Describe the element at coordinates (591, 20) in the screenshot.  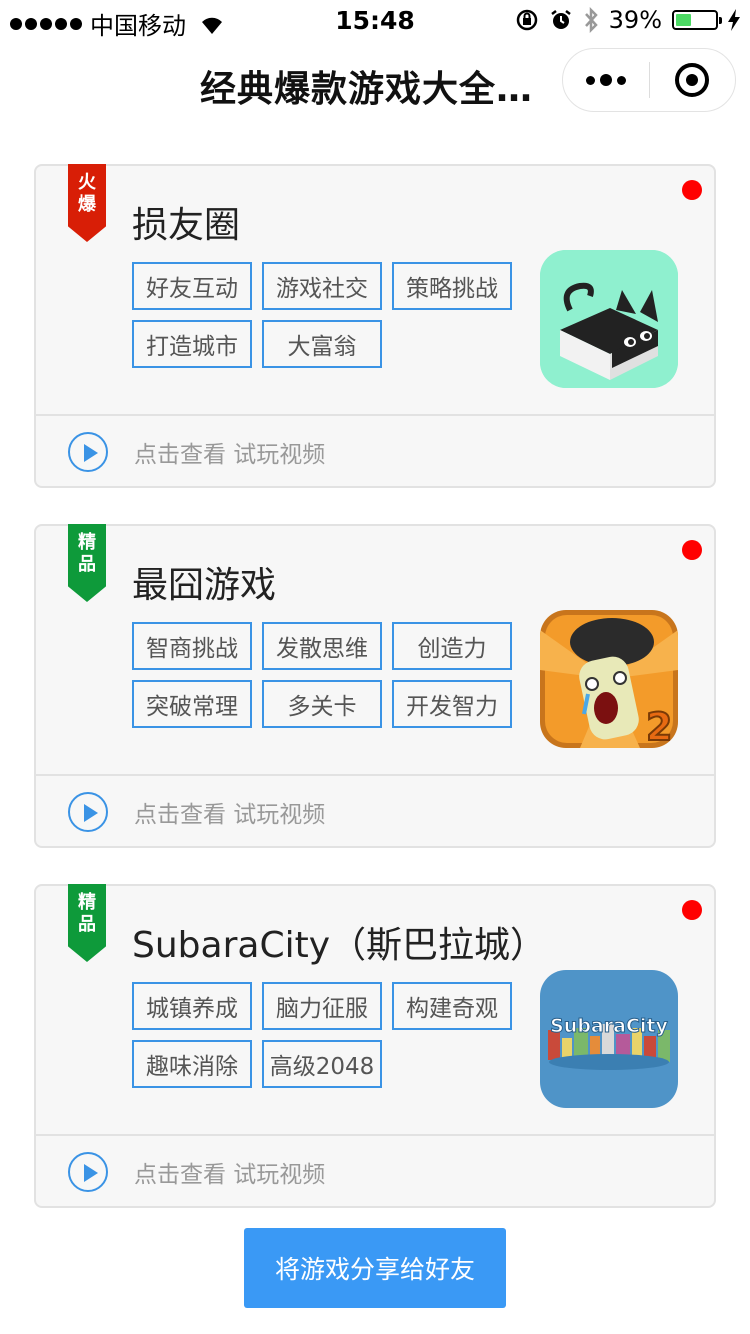
I see `bluetooth-icon` at that location.